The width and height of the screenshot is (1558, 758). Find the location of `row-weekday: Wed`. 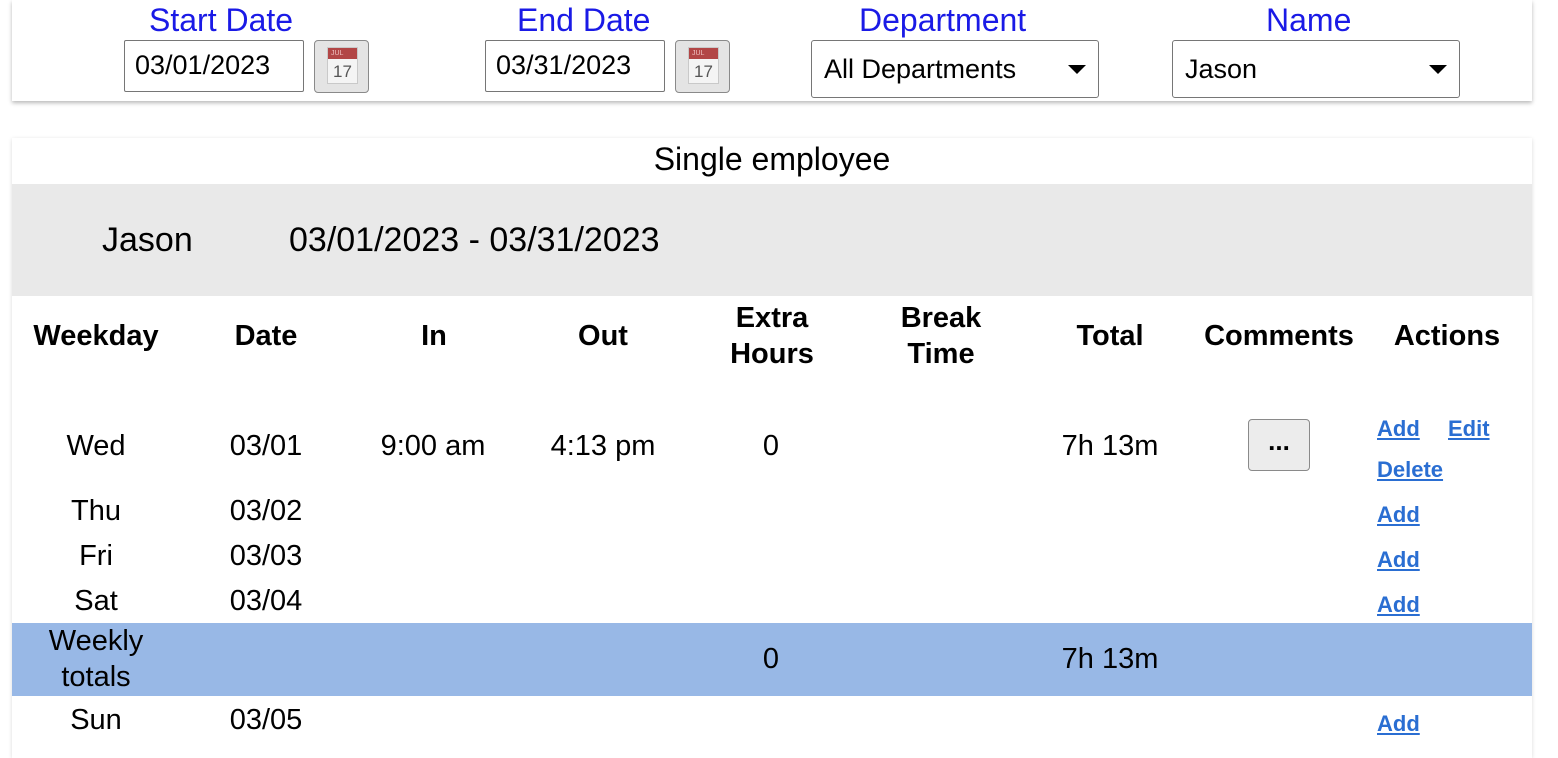

row-weekday: Wed is located at coordinates (96, 446).